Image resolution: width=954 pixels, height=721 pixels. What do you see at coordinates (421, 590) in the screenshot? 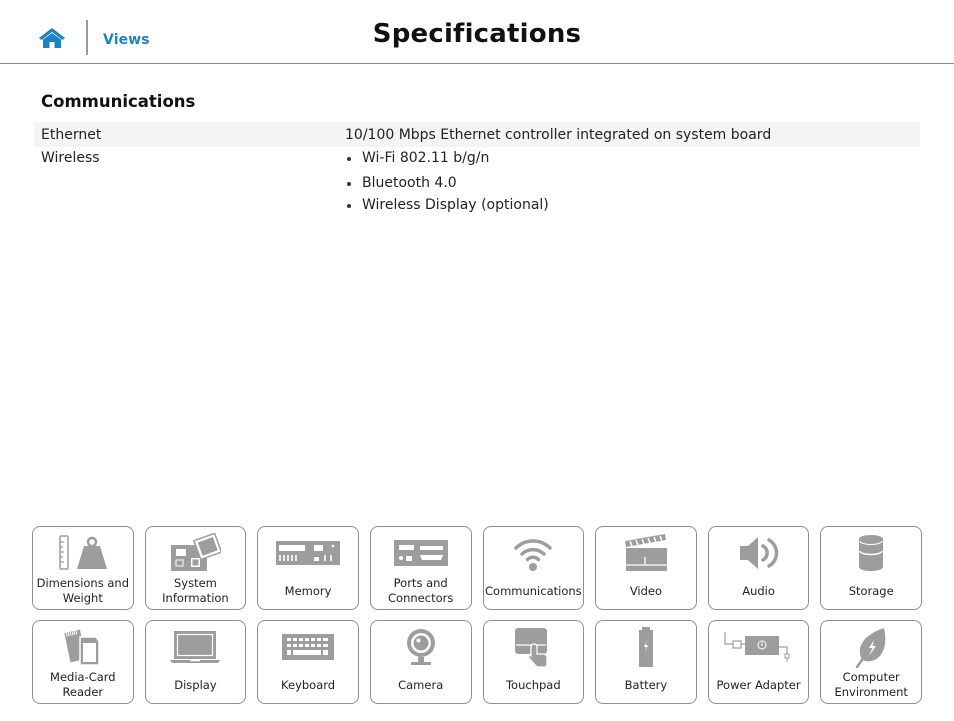
I see `tile-label: Ports and Connectors` at bounding box center [421, 590].